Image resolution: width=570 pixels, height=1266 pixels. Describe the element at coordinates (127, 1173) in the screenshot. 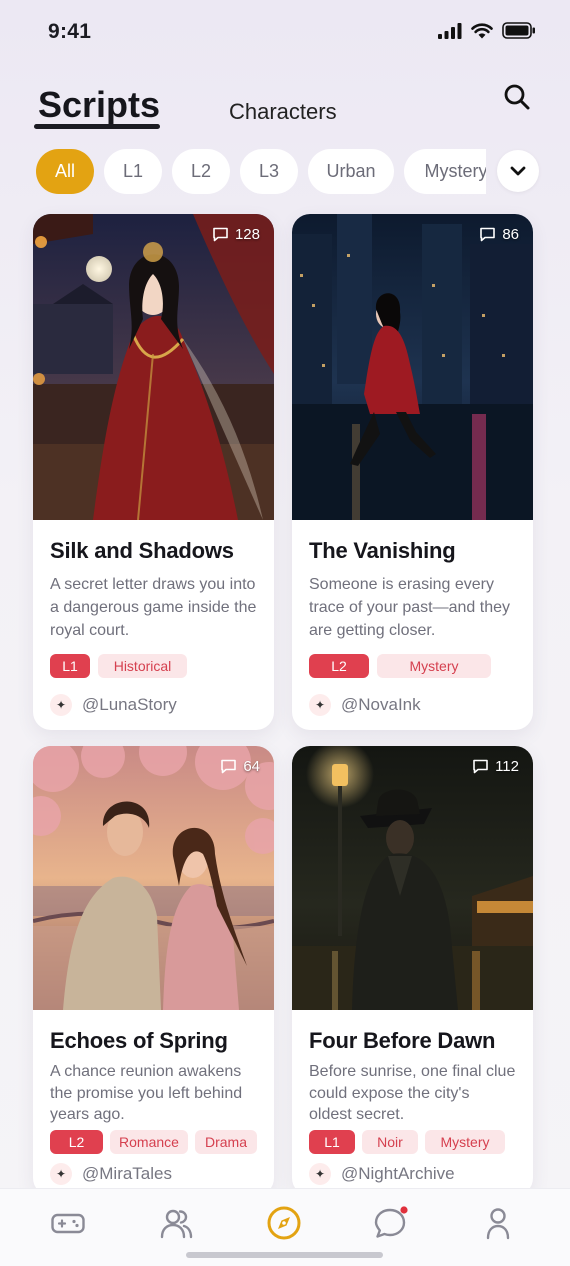

I see `author-name: @MiraTales` at that location.